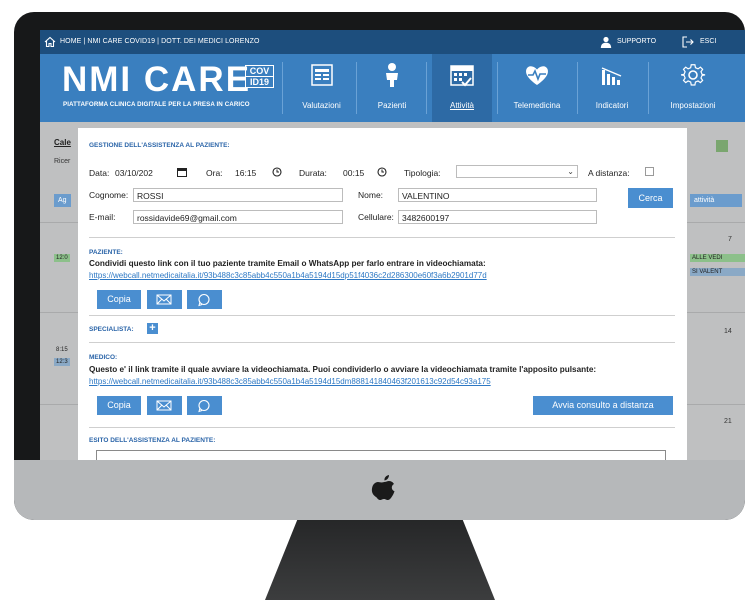 This screenshot has width=745, height=600. I want to click on phone-field: 3482600197, so click(497, 217).